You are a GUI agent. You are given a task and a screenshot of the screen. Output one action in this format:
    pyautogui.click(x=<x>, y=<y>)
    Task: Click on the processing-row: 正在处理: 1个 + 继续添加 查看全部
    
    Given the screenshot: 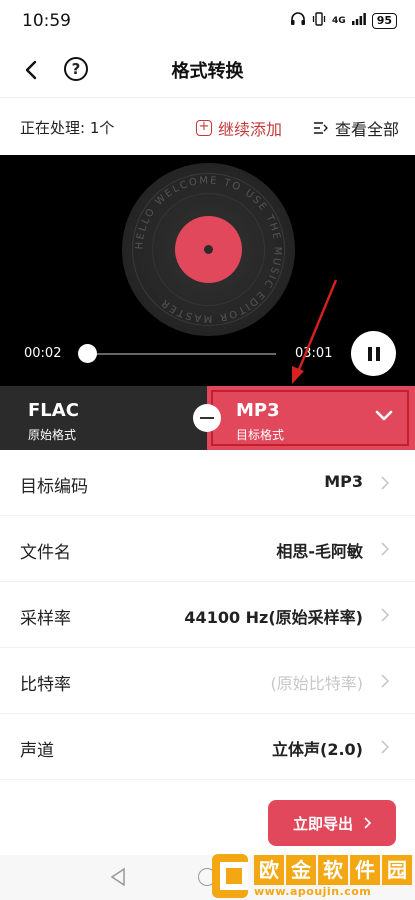 What is the action you would take?
    pyautogui.click(x=207, y=127)
    